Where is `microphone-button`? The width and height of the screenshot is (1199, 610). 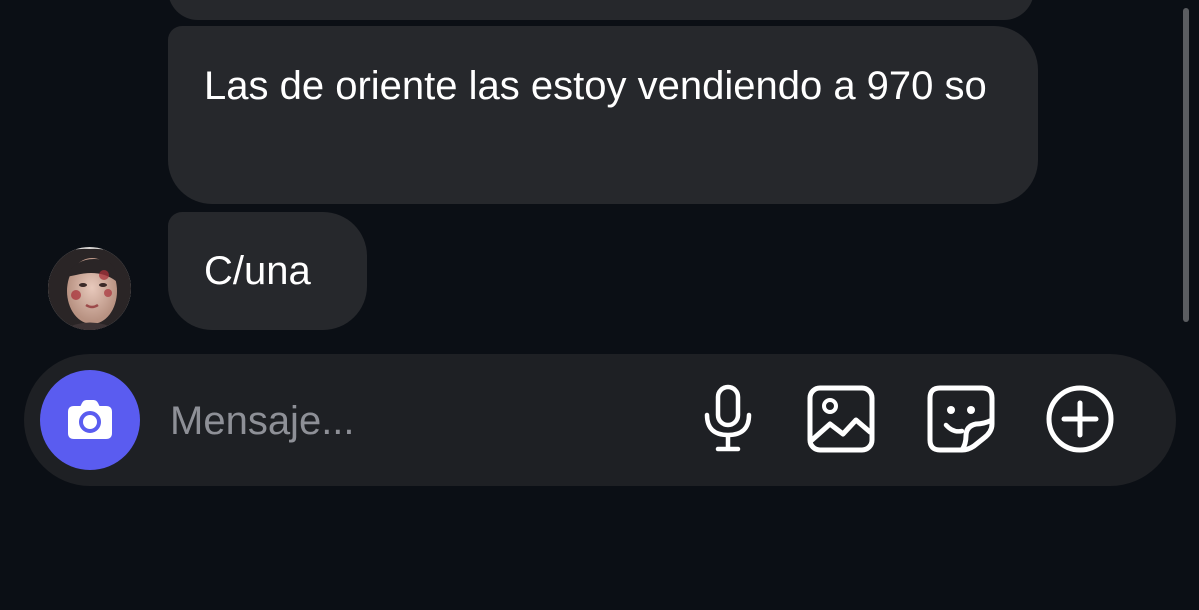 microphone-button is located at coordinates (728, 419).